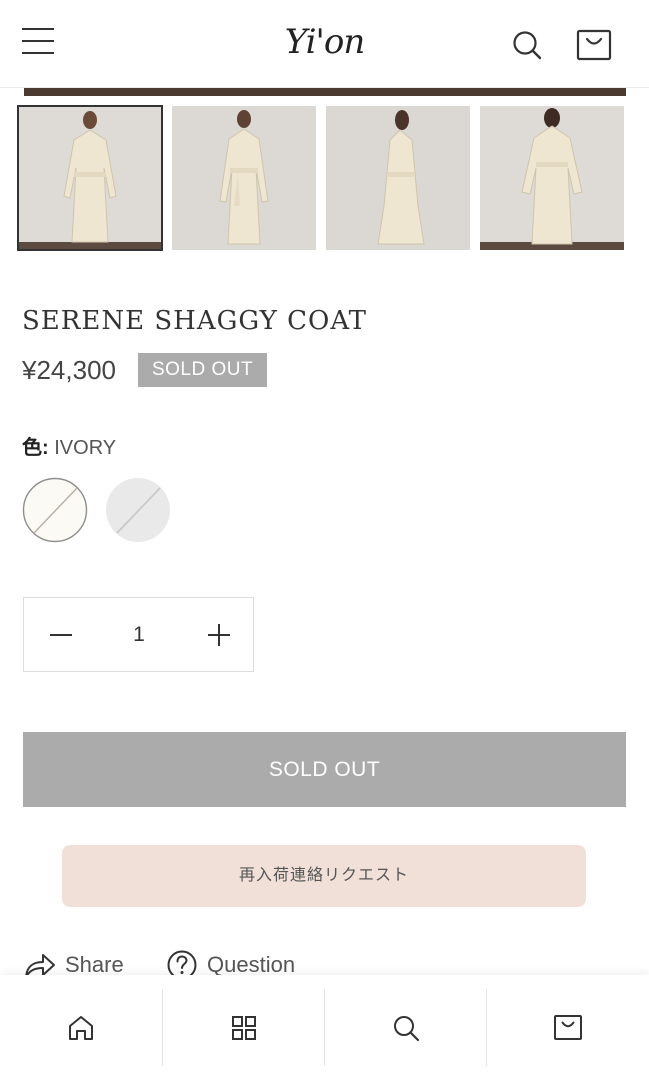 This screenshot has height=1080, width=649. What do you see at coordinates (138, 510) in the screenshot?
I see `color-swatch-light-gray` at bounding box center [138, 510].